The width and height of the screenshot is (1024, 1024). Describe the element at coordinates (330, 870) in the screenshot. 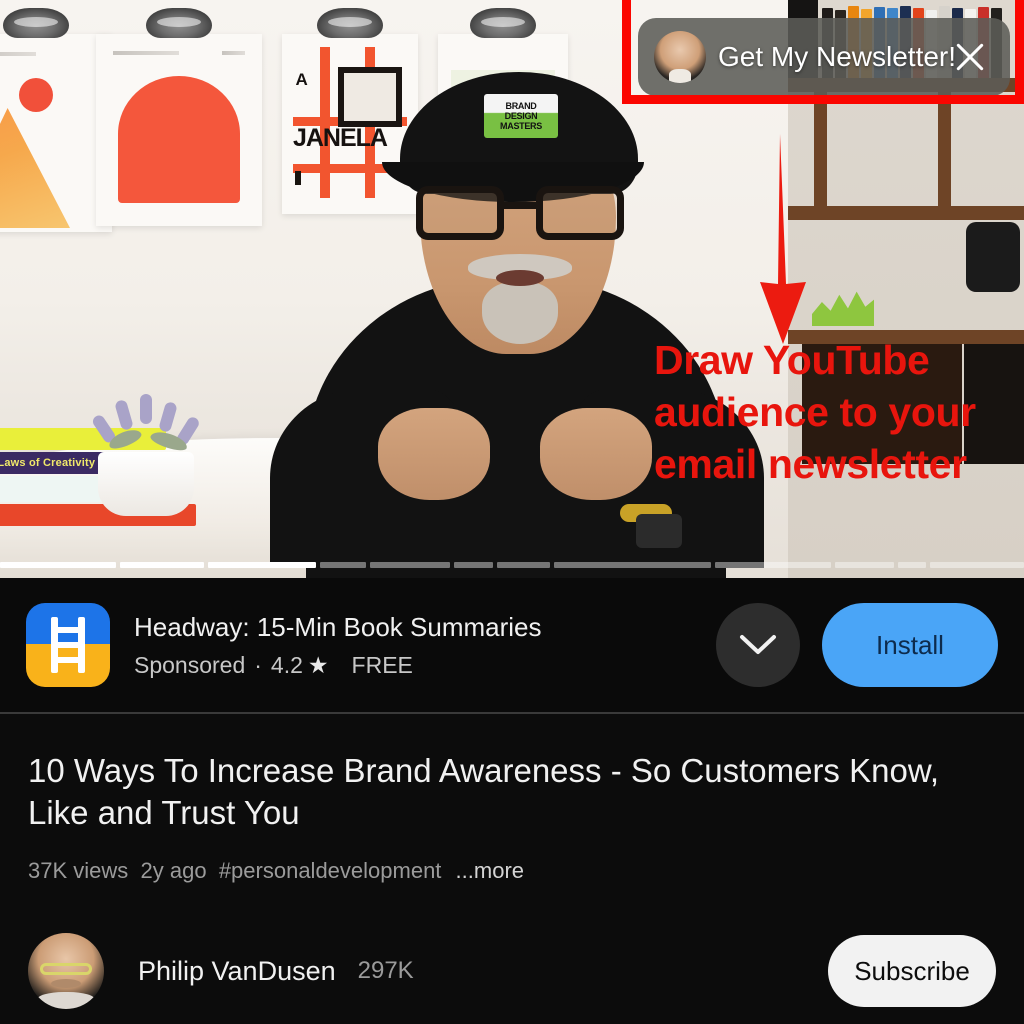

I see `hashtag-link: #personaldevelopment` at that location.